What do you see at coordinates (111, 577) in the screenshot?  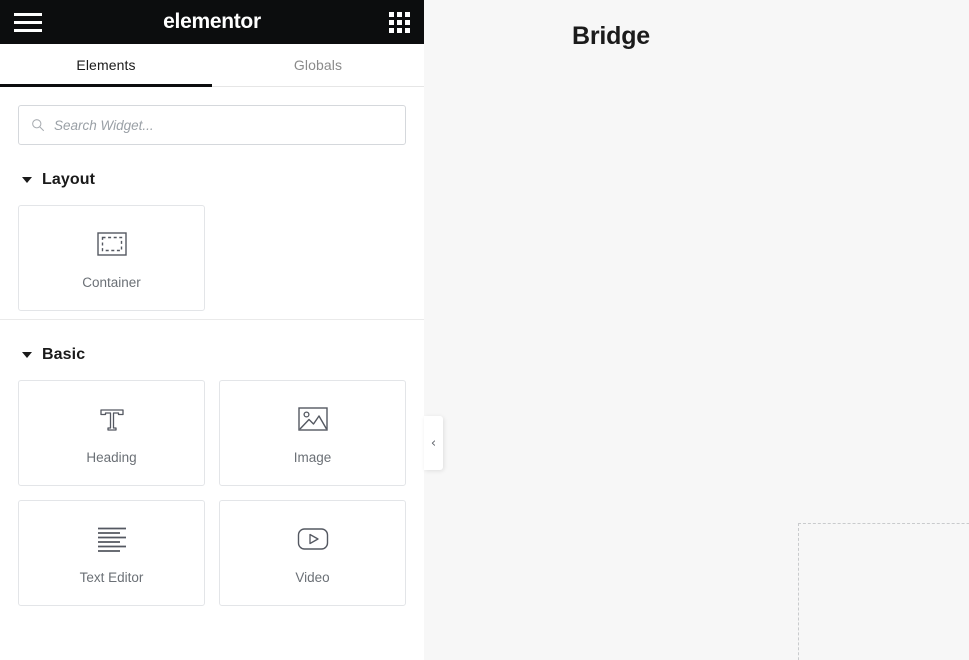 I see `widget-text-editor-label: Text Editor` at bounding box center [111, 577].